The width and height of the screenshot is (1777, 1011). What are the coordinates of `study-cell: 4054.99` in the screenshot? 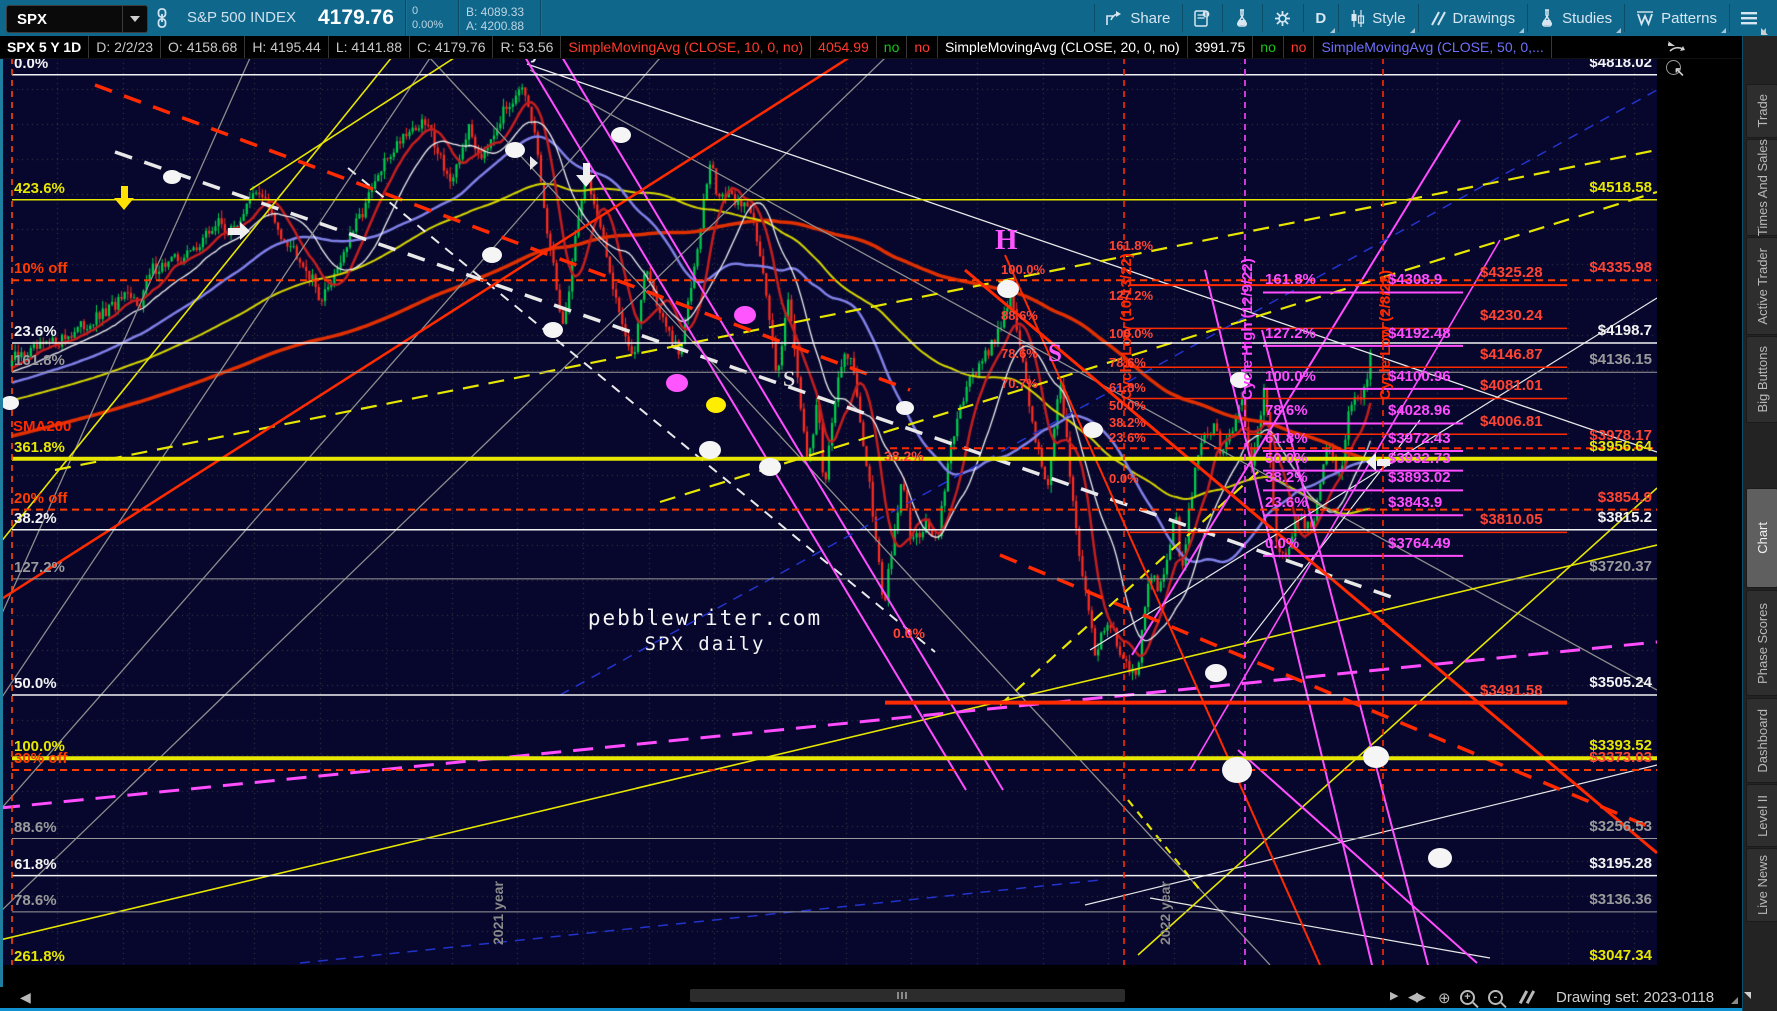 It's located at (844, 47).